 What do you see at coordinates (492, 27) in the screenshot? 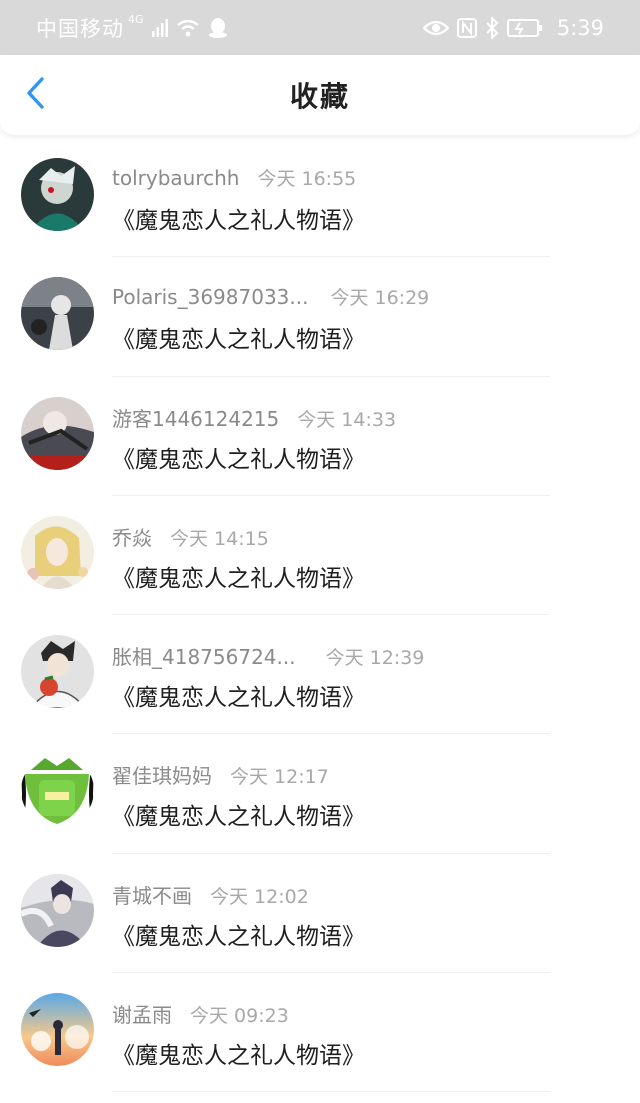
I see `bluetooth-icon` at bounding box center [492, 27].